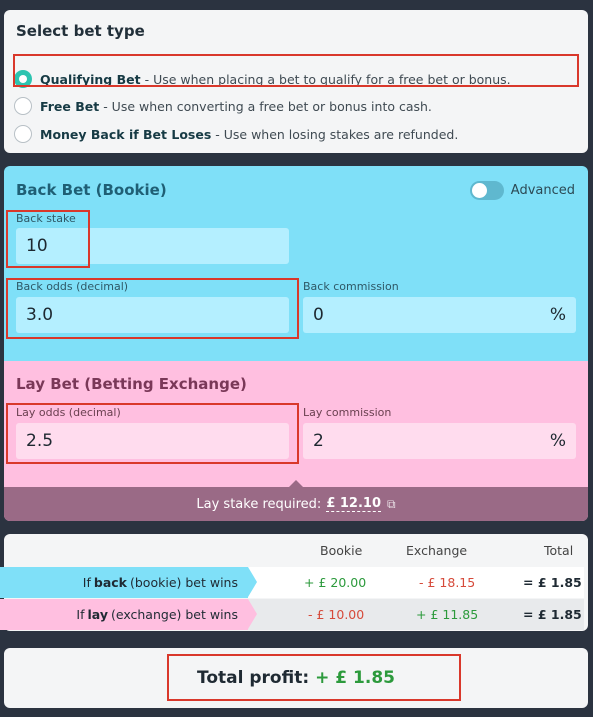  What do you see at coordinates (110, 582) in the screenshot?
I see `row-label-bold: back` at bounding box center [110, 582].